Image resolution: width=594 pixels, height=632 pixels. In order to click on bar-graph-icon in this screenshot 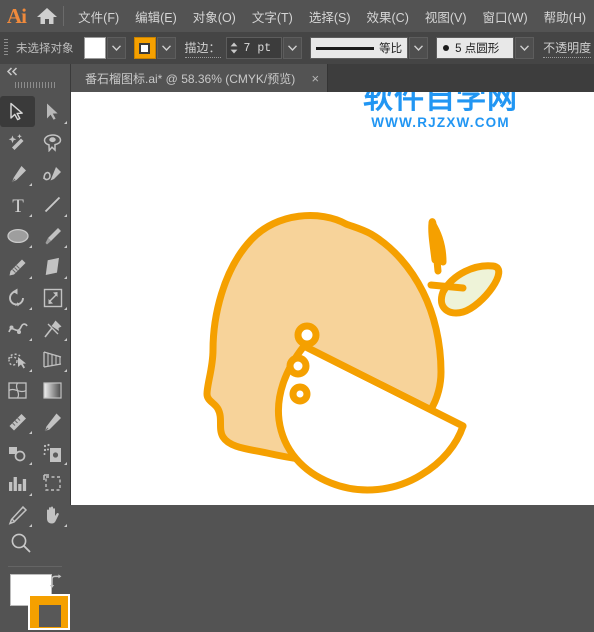, I will do `click(17, 483)`.